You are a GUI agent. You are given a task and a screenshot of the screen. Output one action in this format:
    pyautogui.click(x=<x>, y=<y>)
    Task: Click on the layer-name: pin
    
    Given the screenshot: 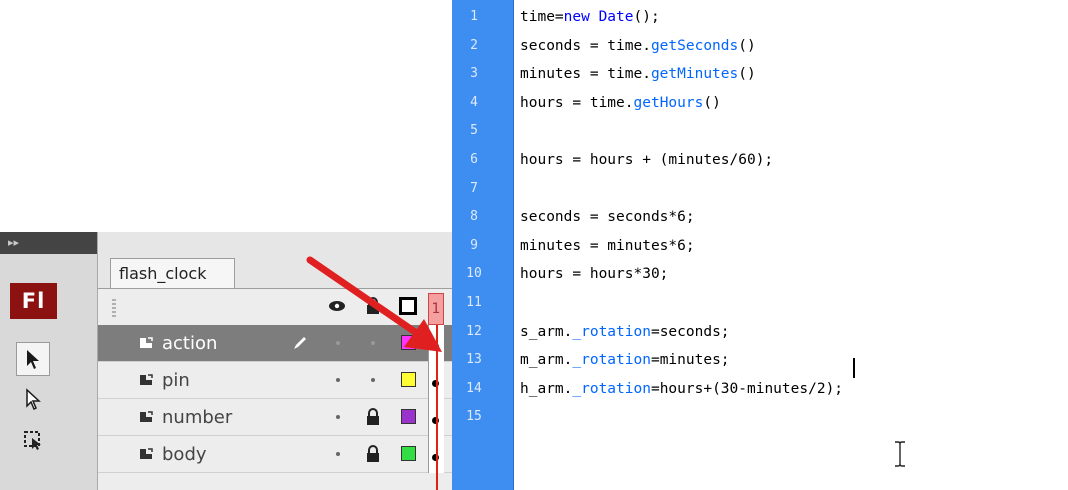 What is the action you would take?
    pyautogui.click(x=176, y=380)
    